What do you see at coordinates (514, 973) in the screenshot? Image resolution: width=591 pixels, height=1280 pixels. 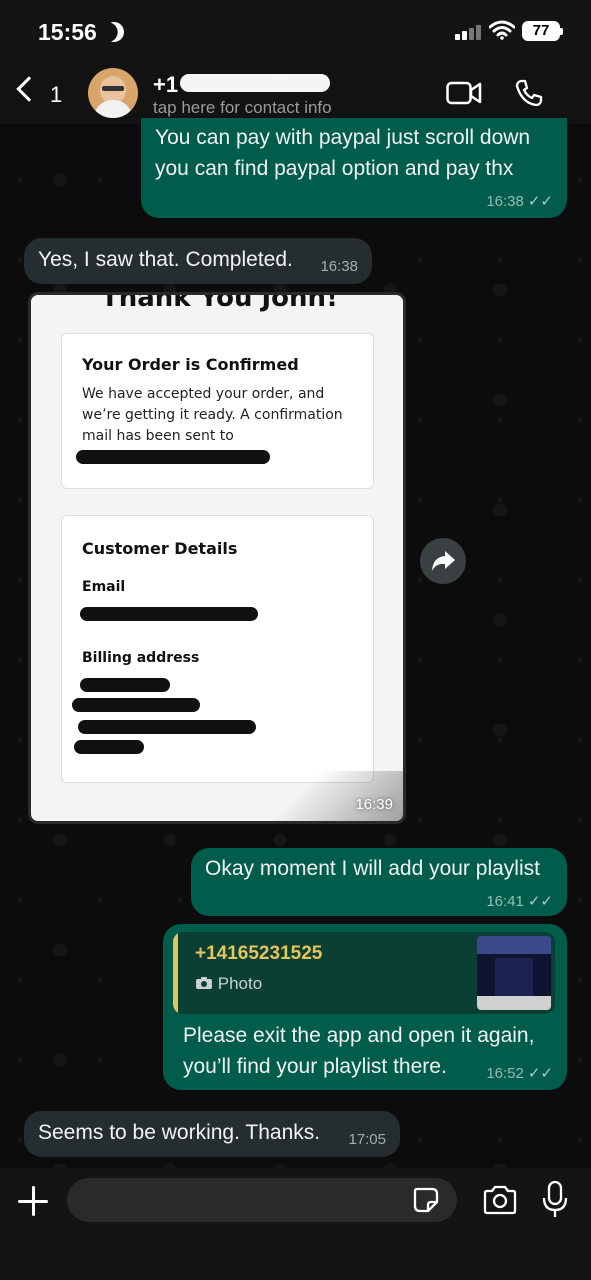 I see `quoted-thumbnail` at bounding box center [514, 973].